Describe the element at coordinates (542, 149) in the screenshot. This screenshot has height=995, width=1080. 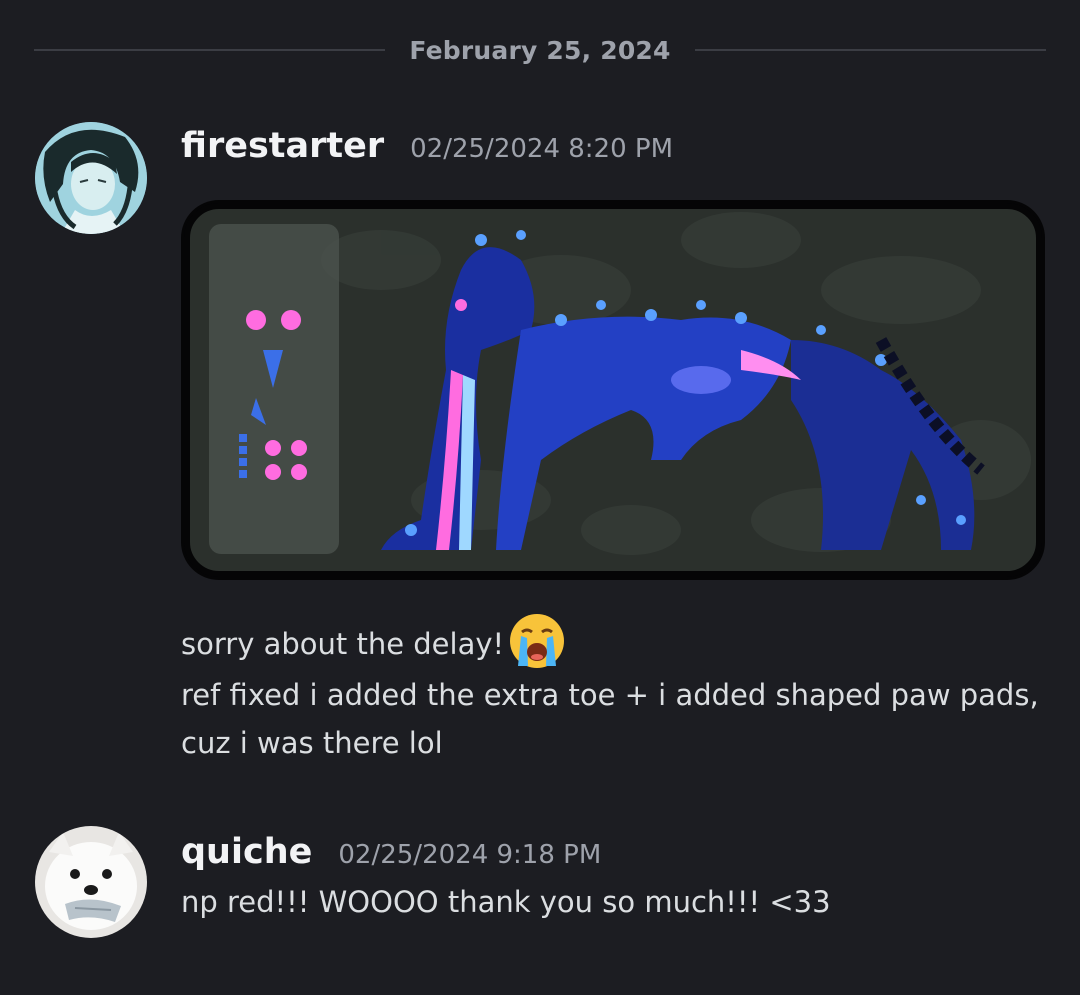
I see `timestamp: 02/25/2024 8:20 PM` at that location.